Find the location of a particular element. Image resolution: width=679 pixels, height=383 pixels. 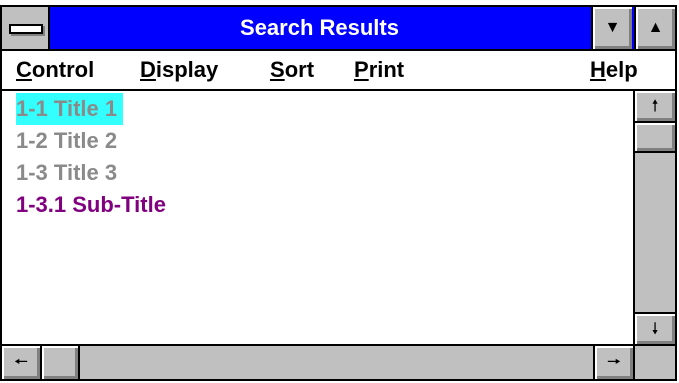

arrow-down-icon: 🠗 is located at coordinates (655, 329).